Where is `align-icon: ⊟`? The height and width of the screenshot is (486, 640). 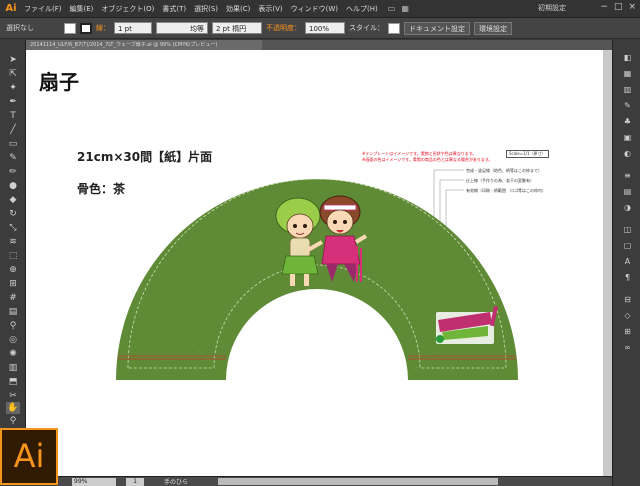
align-icon: ⊟ is located at coordinates (627, 300).